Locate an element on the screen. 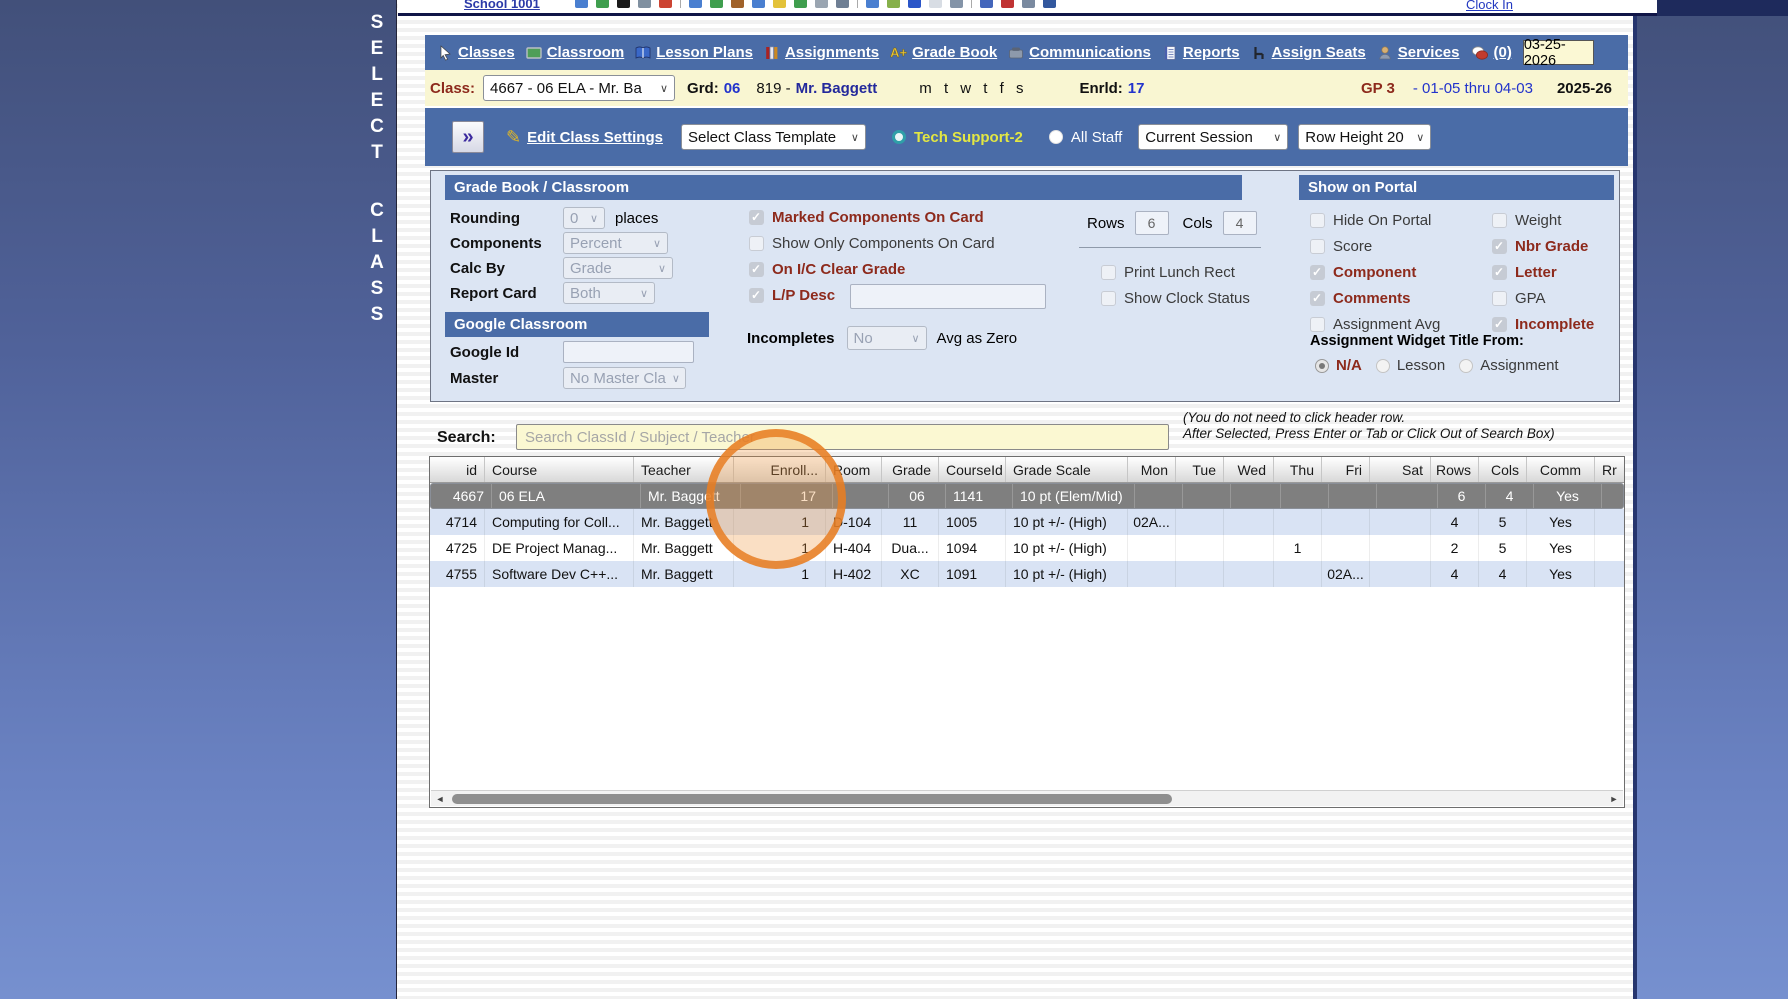  components-select: Percent is located at coordinates (615, 243).